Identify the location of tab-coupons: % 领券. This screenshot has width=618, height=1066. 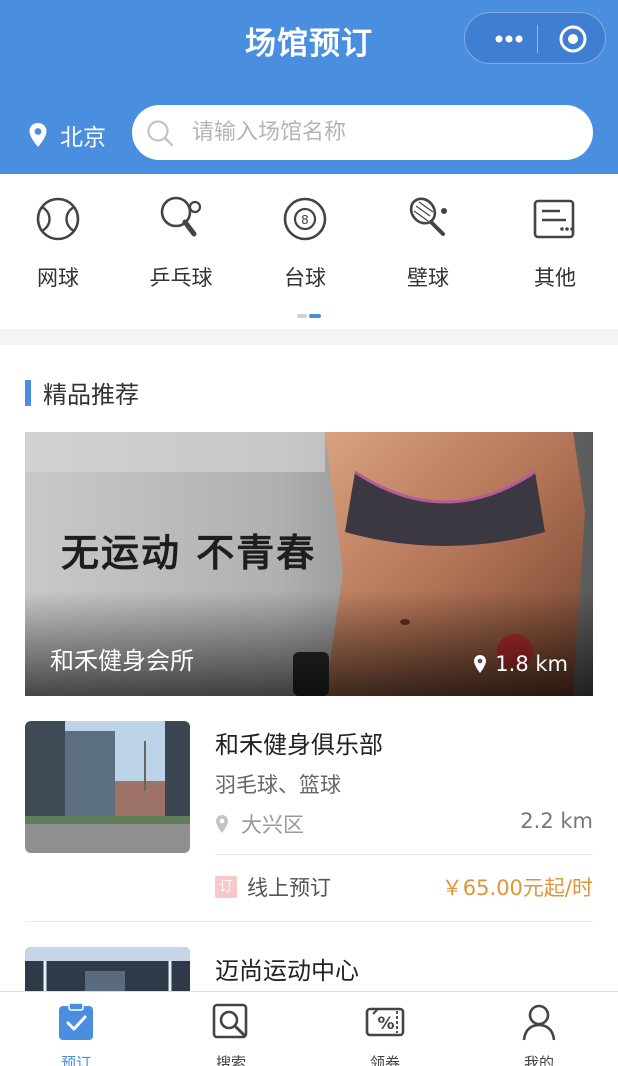
(385, 1034).